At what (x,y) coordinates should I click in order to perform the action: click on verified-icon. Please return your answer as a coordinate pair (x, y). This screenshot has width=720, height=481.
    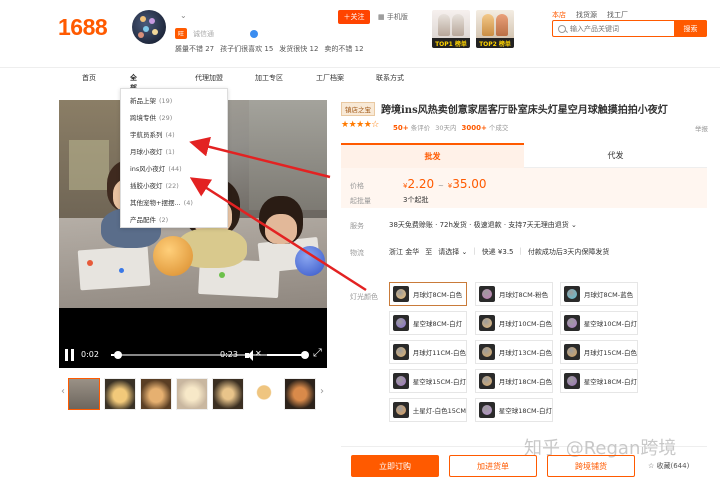
    Looking at the image, I should click on (254, 33).